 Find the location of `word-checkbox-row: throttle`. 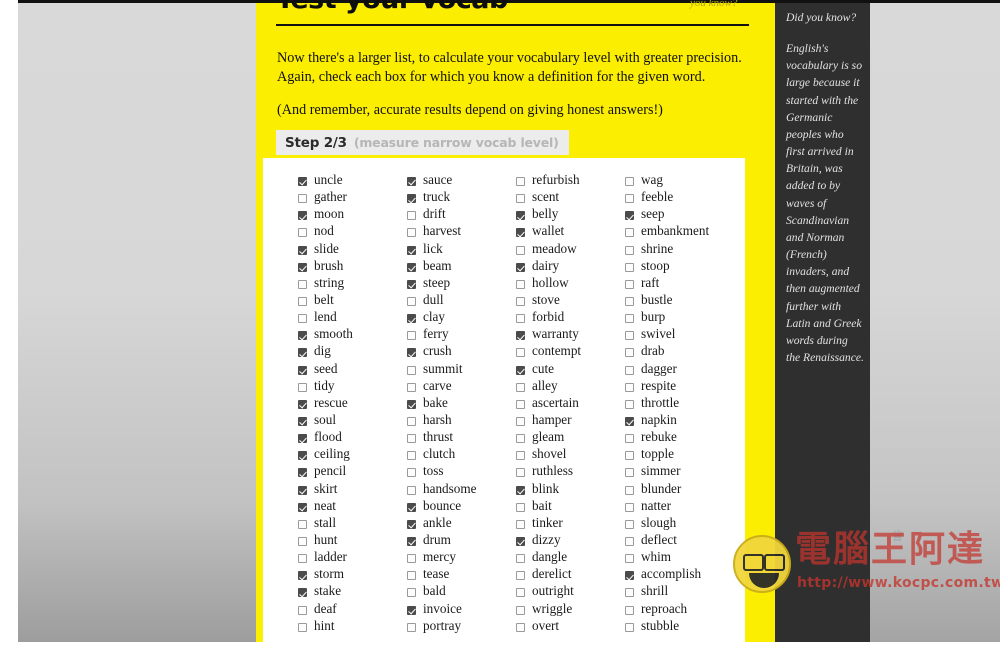

word-checkbox-row: throttle is located at coordinates (685, 404).